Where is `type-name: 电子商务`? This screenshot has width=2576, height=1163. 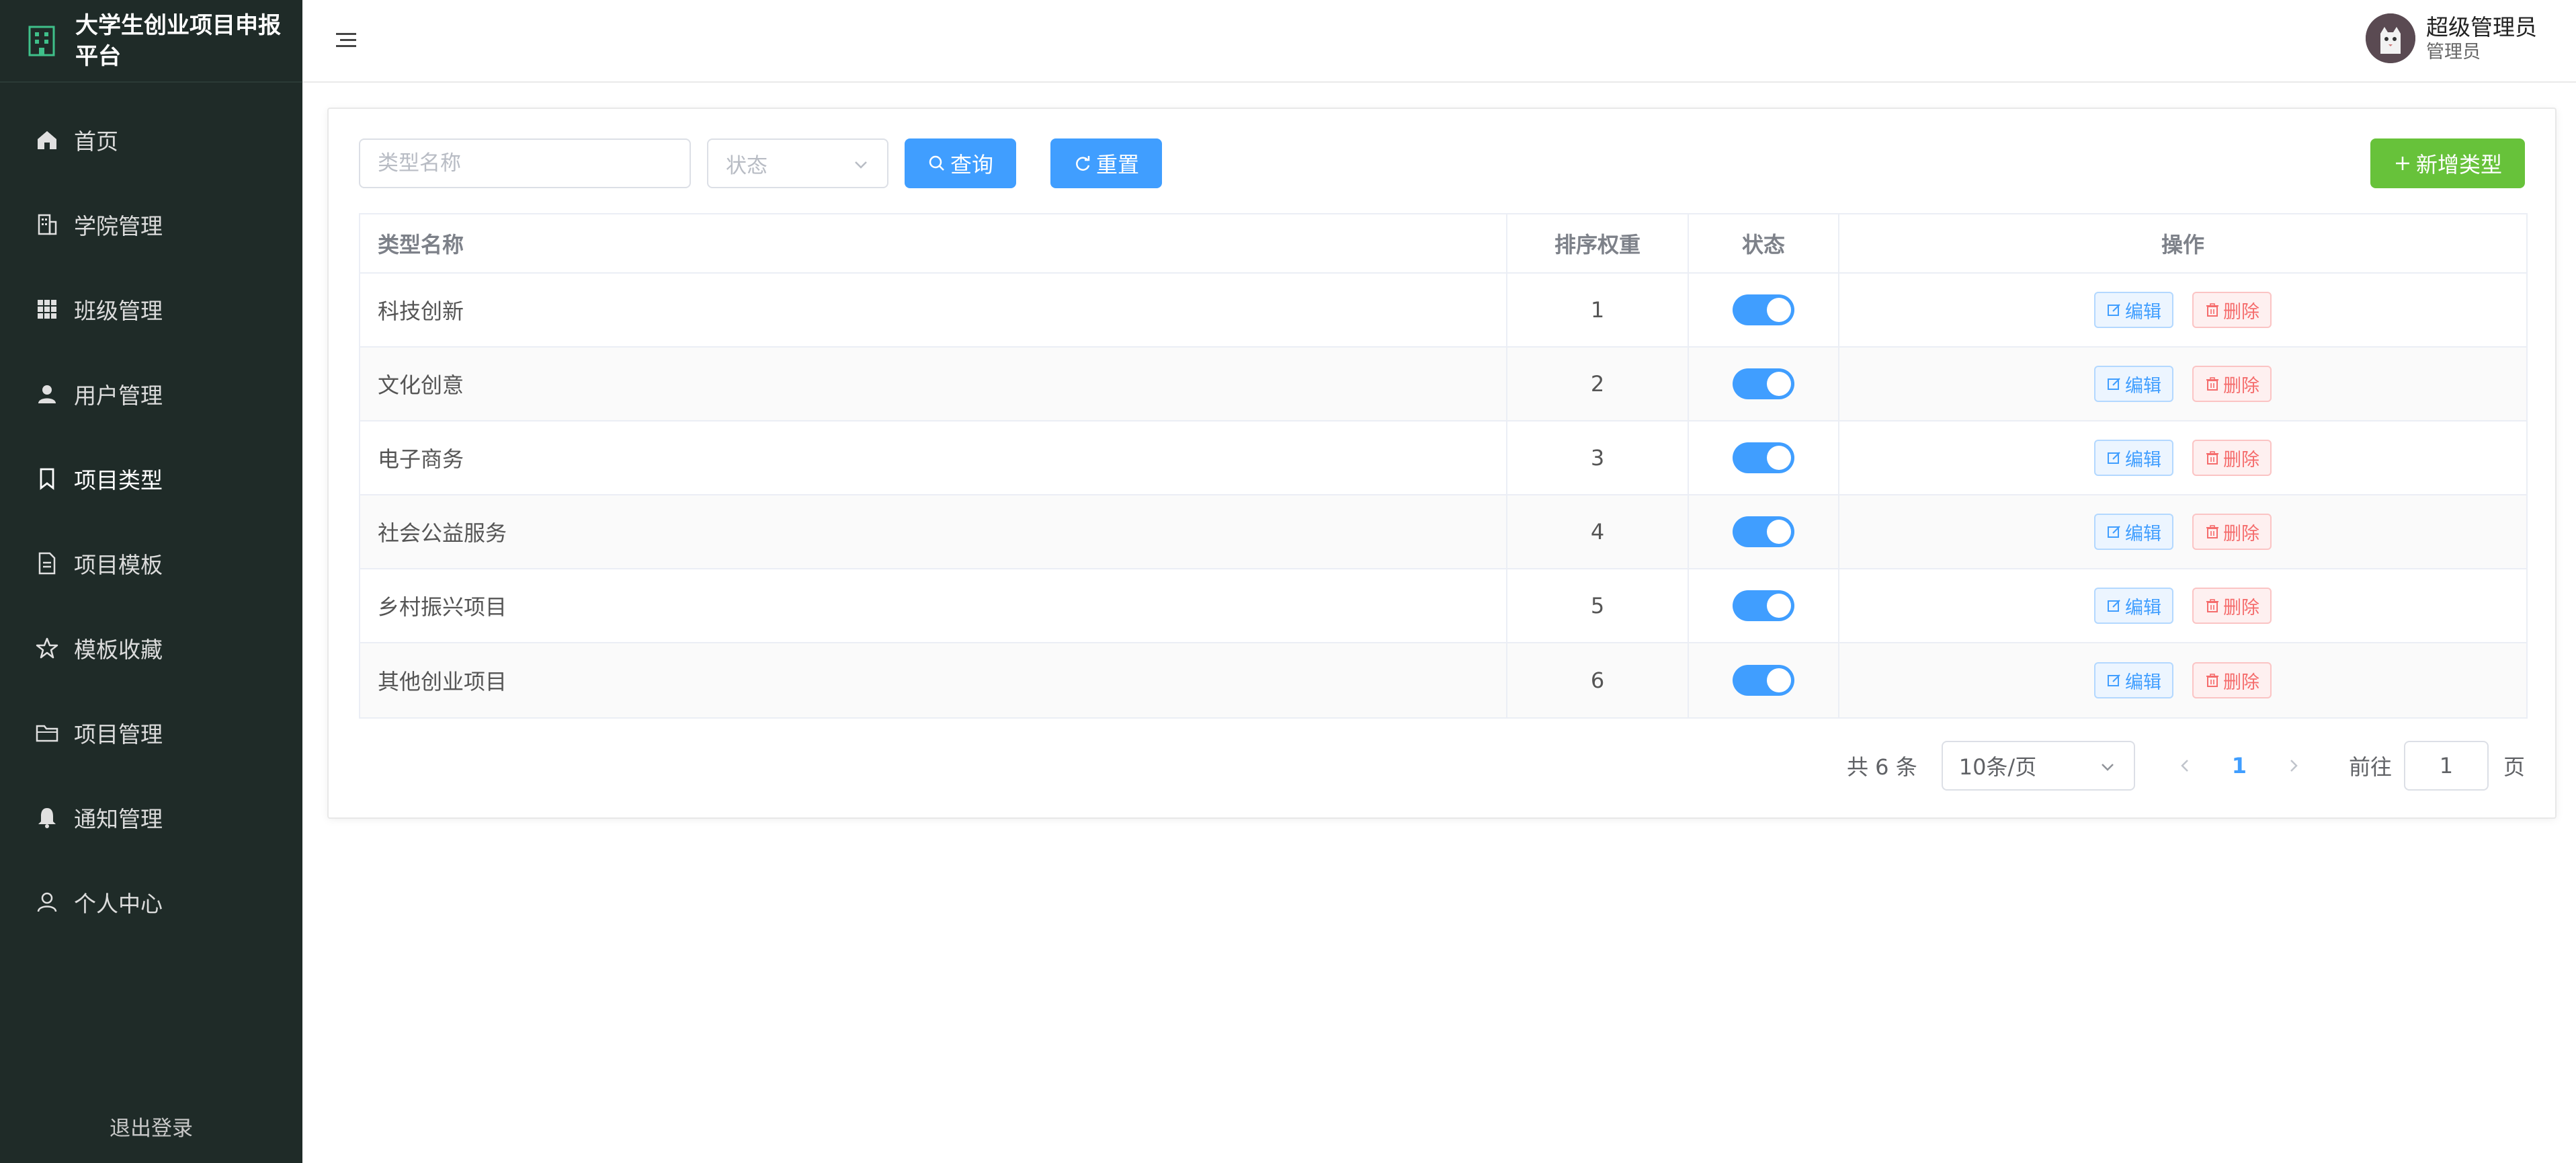 type-name: 电子商务 is located at coordinates (421, 459).